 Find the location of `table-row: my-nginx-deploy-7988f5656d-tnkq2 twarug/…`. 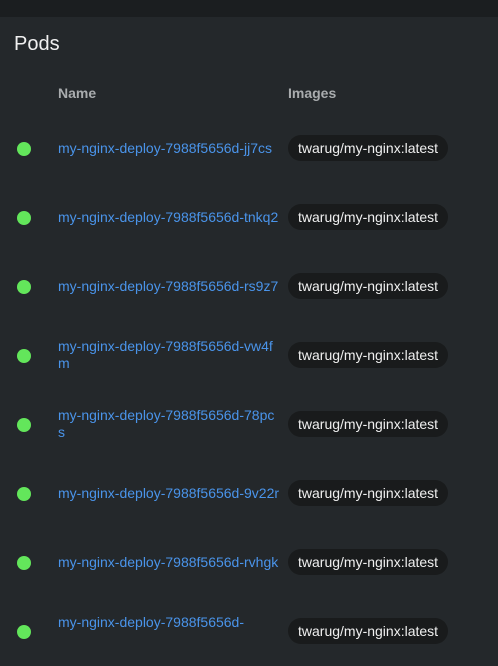

table-row: my-nginx-deploy-7988f5656d-tnkq2 twarug/… is located at coordinates (249, 217).